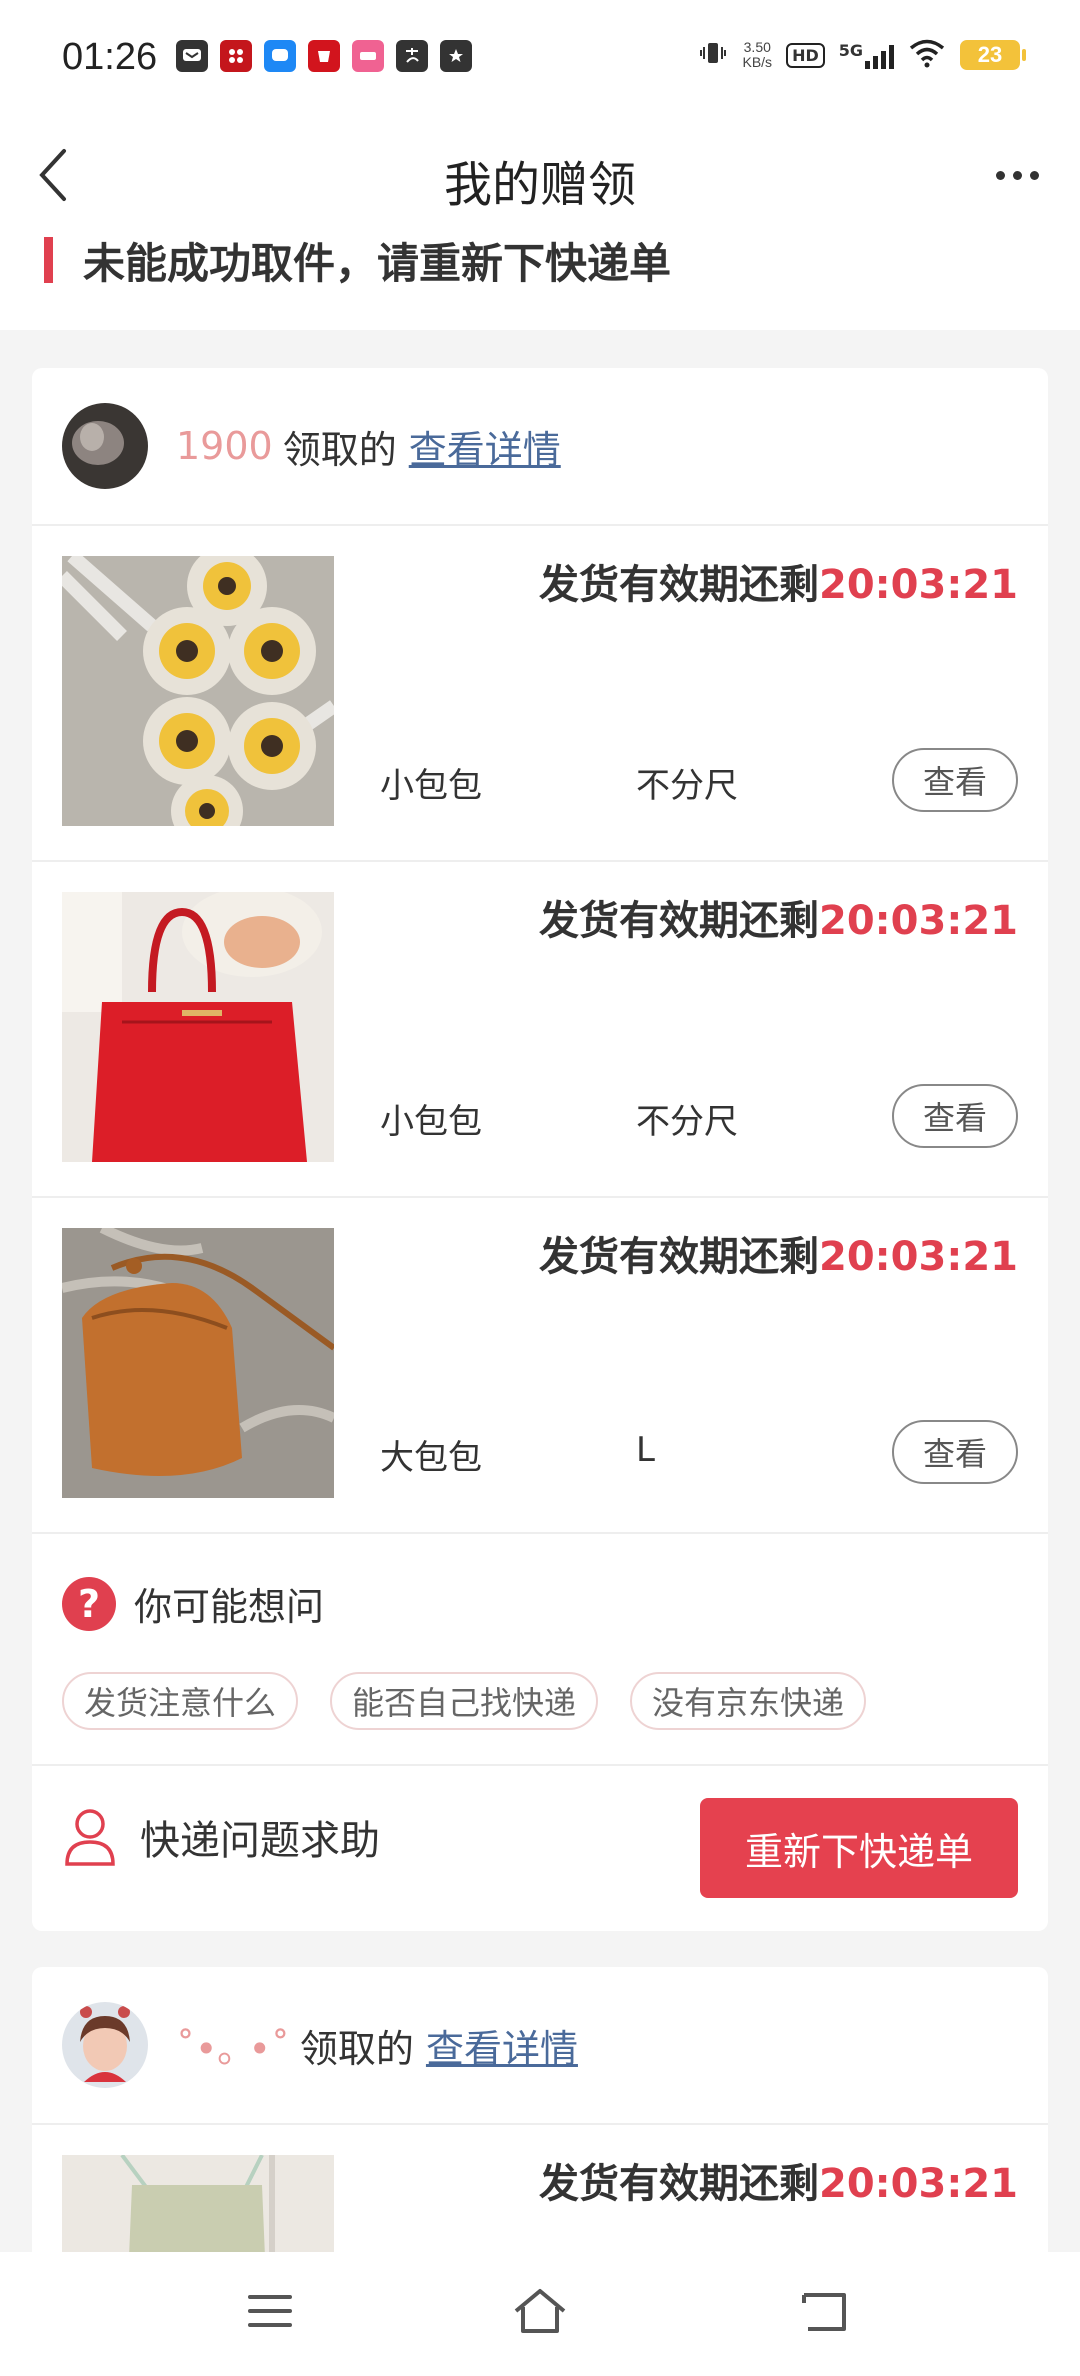 The image size is (1080, 2376). I want to click on faq-chips: 发货注意什么 能否自己找快递 没有京东快递, so click(464, 1701).